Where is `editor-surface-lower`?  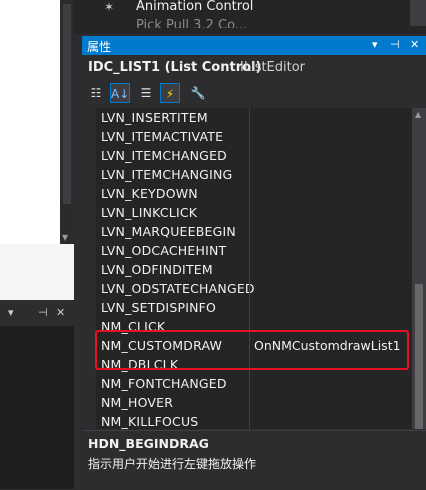 editor-surface-lower is located at coordinates (37, 272).